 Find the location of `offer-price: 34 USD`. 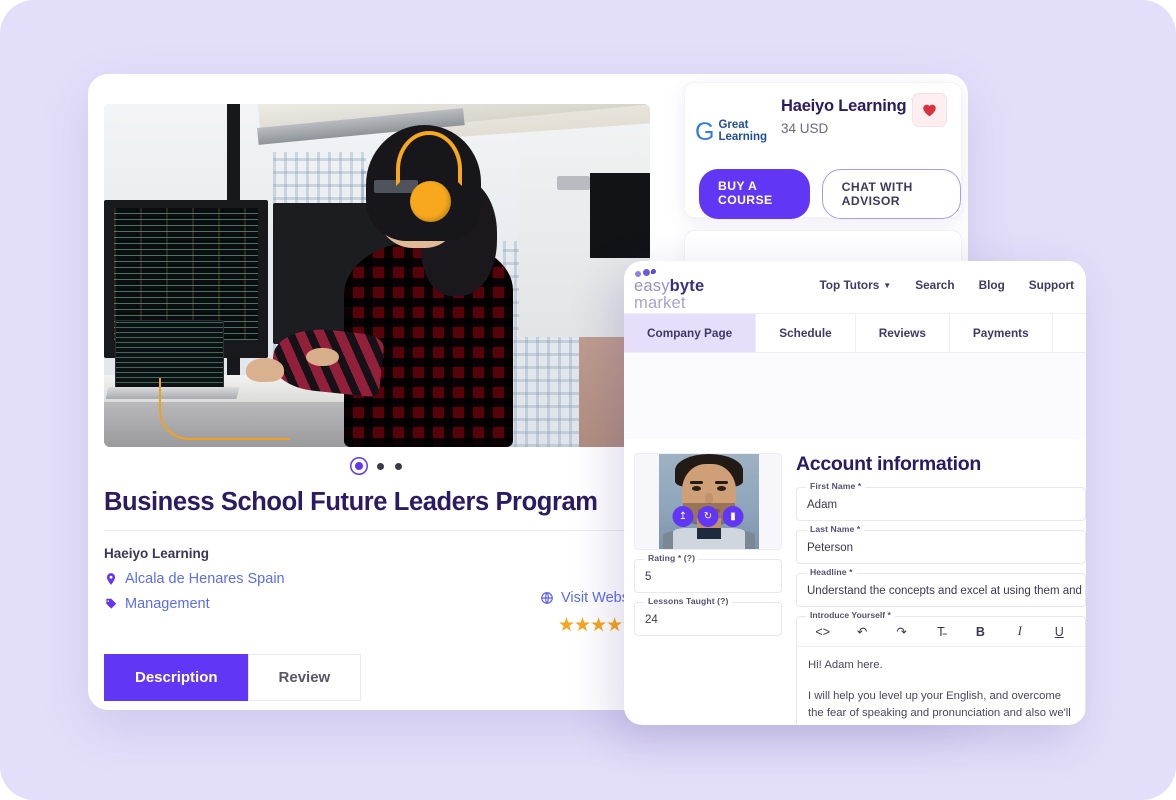

offer-price: 34 USD is located at coordinates (805, 128).